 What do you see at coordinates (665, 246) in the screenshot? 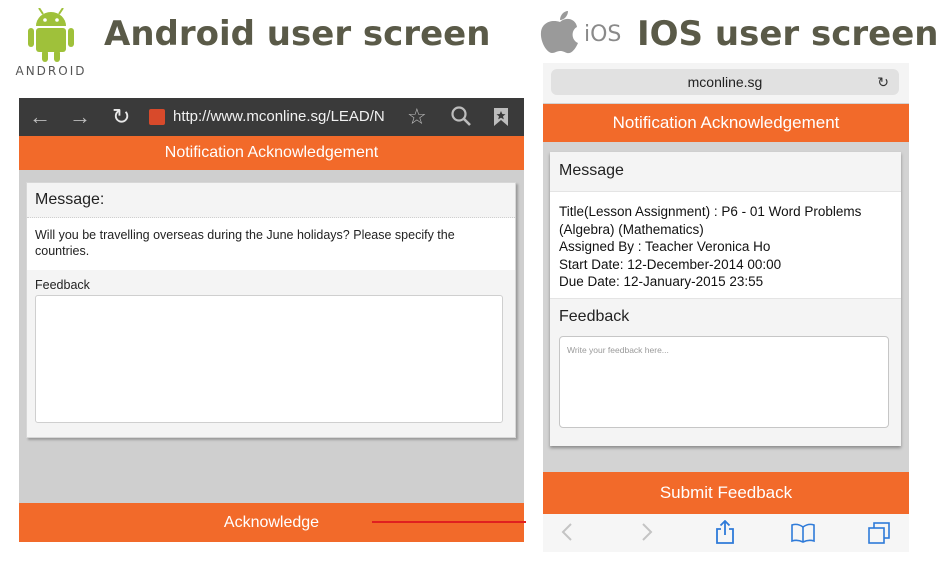
I see `assigned-by: Assigned By : Teacher Veronica Ho` at bounding box center [665, 246].